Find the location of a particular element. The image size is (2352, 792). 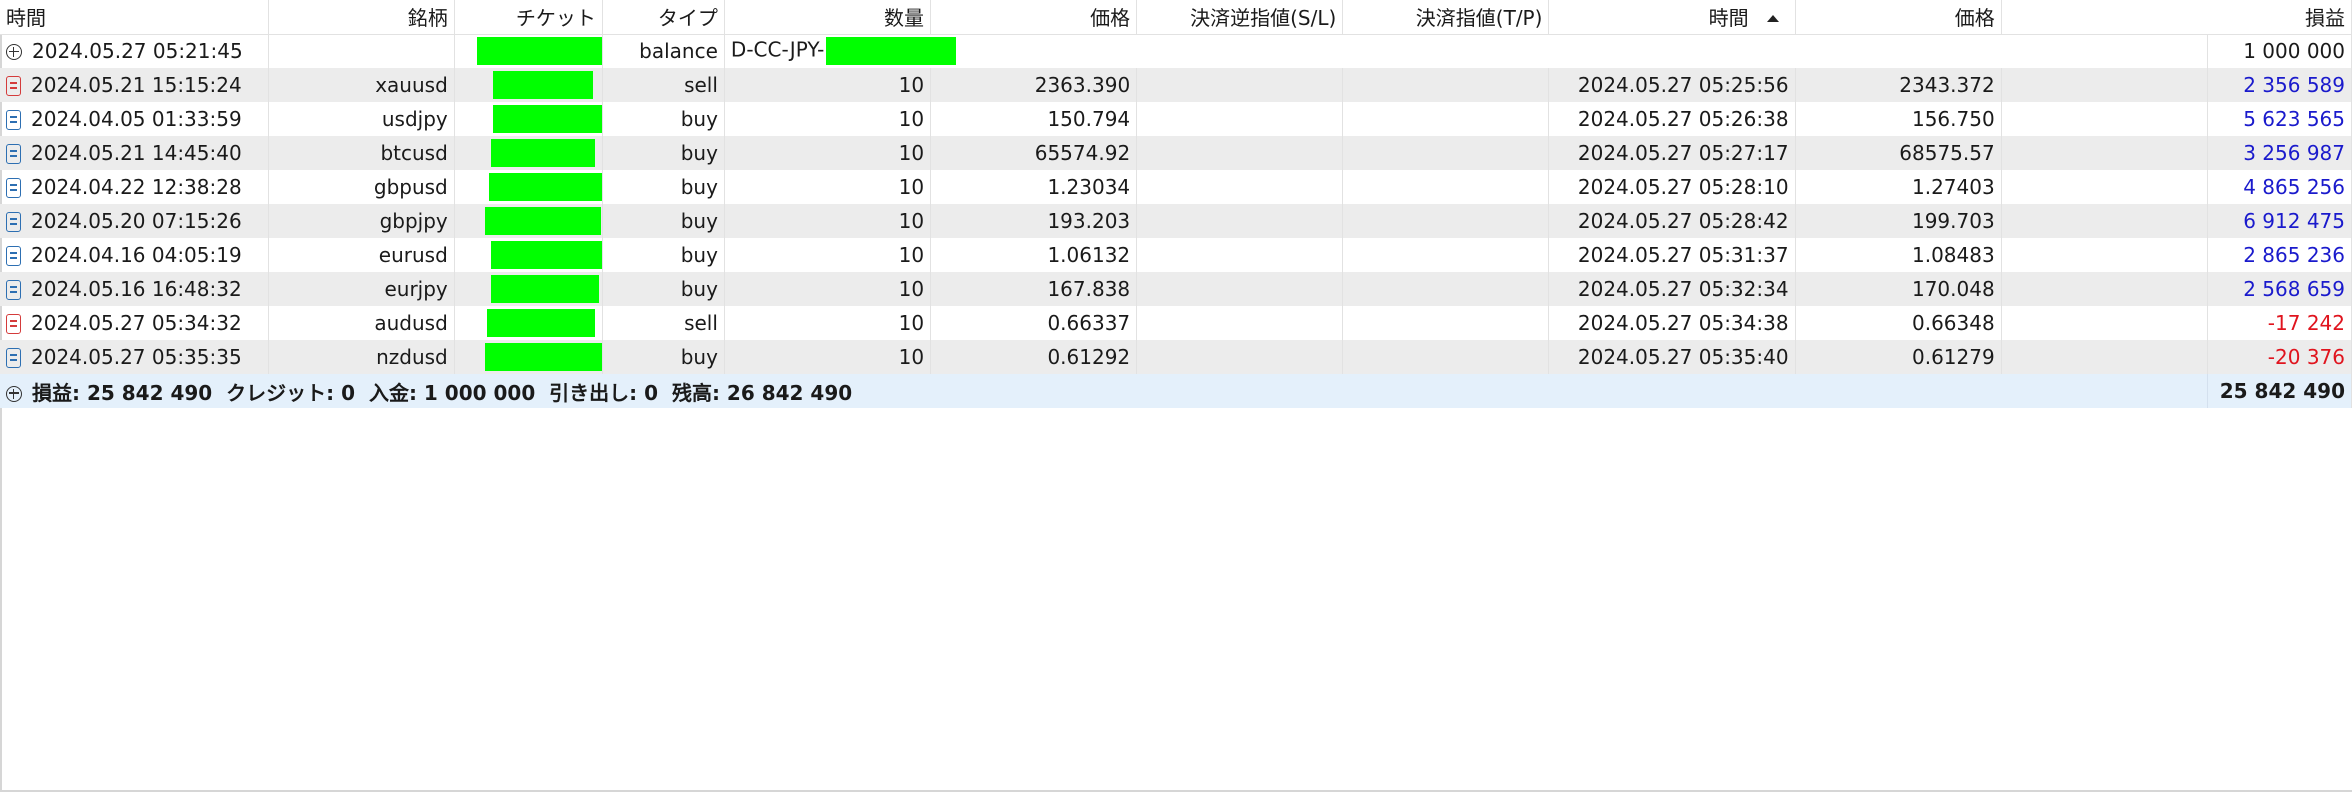

col-header-volume: 数量 is located at coordinates (828, 17).